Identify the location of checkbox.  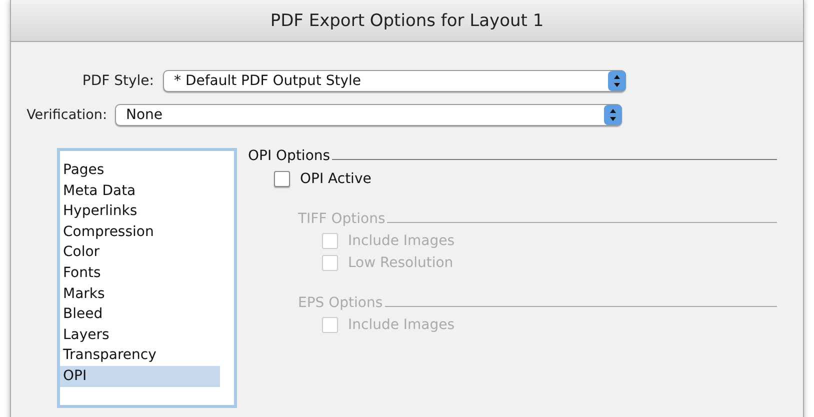
(282, 179).